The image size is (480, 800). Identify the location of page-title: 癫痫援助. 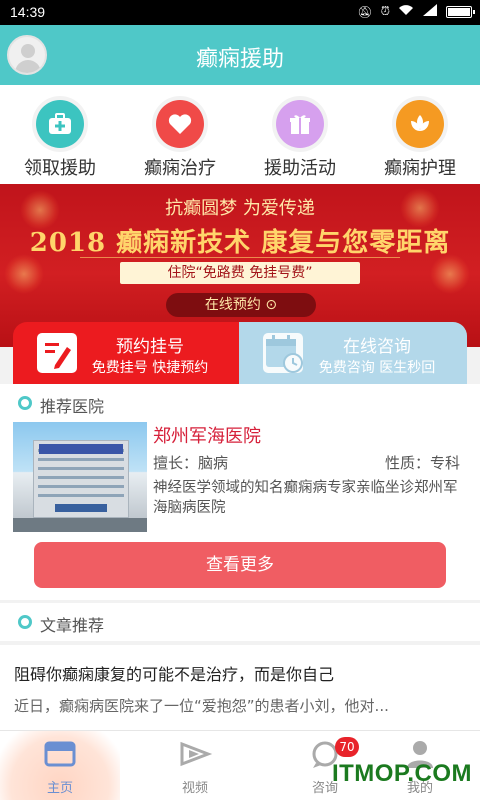
(239, 59).